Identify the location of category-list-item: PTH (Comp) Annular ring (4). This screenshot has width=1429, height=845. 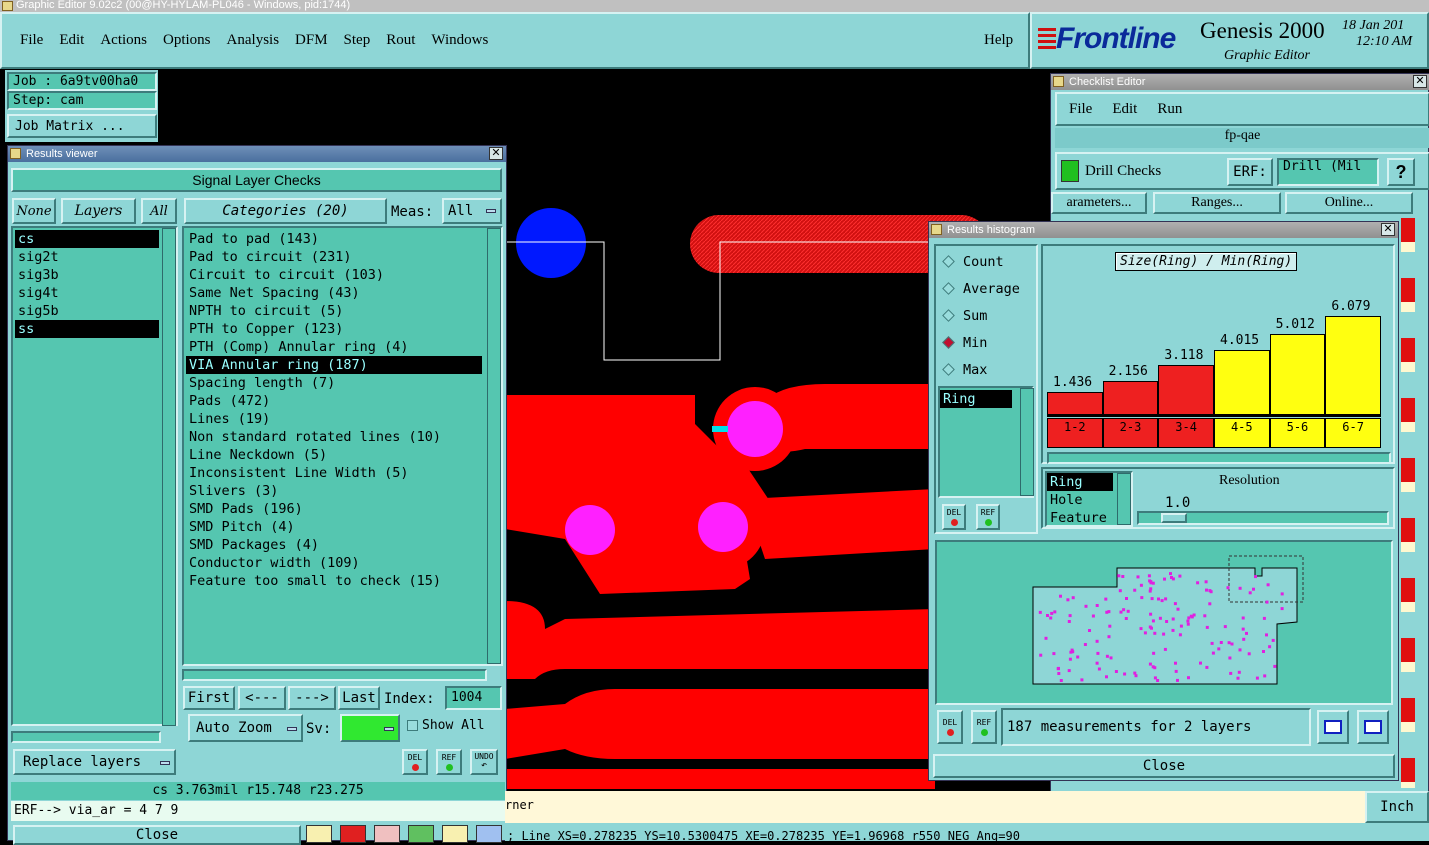
(334, 347).